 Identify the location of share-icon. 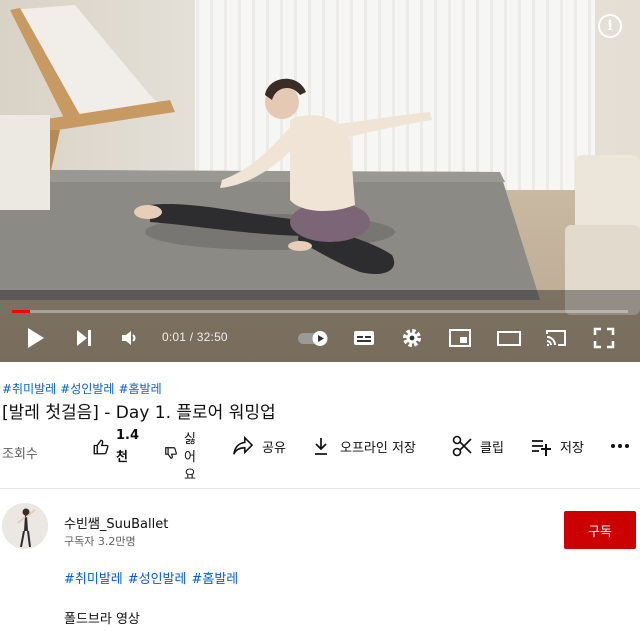
(243, 445).